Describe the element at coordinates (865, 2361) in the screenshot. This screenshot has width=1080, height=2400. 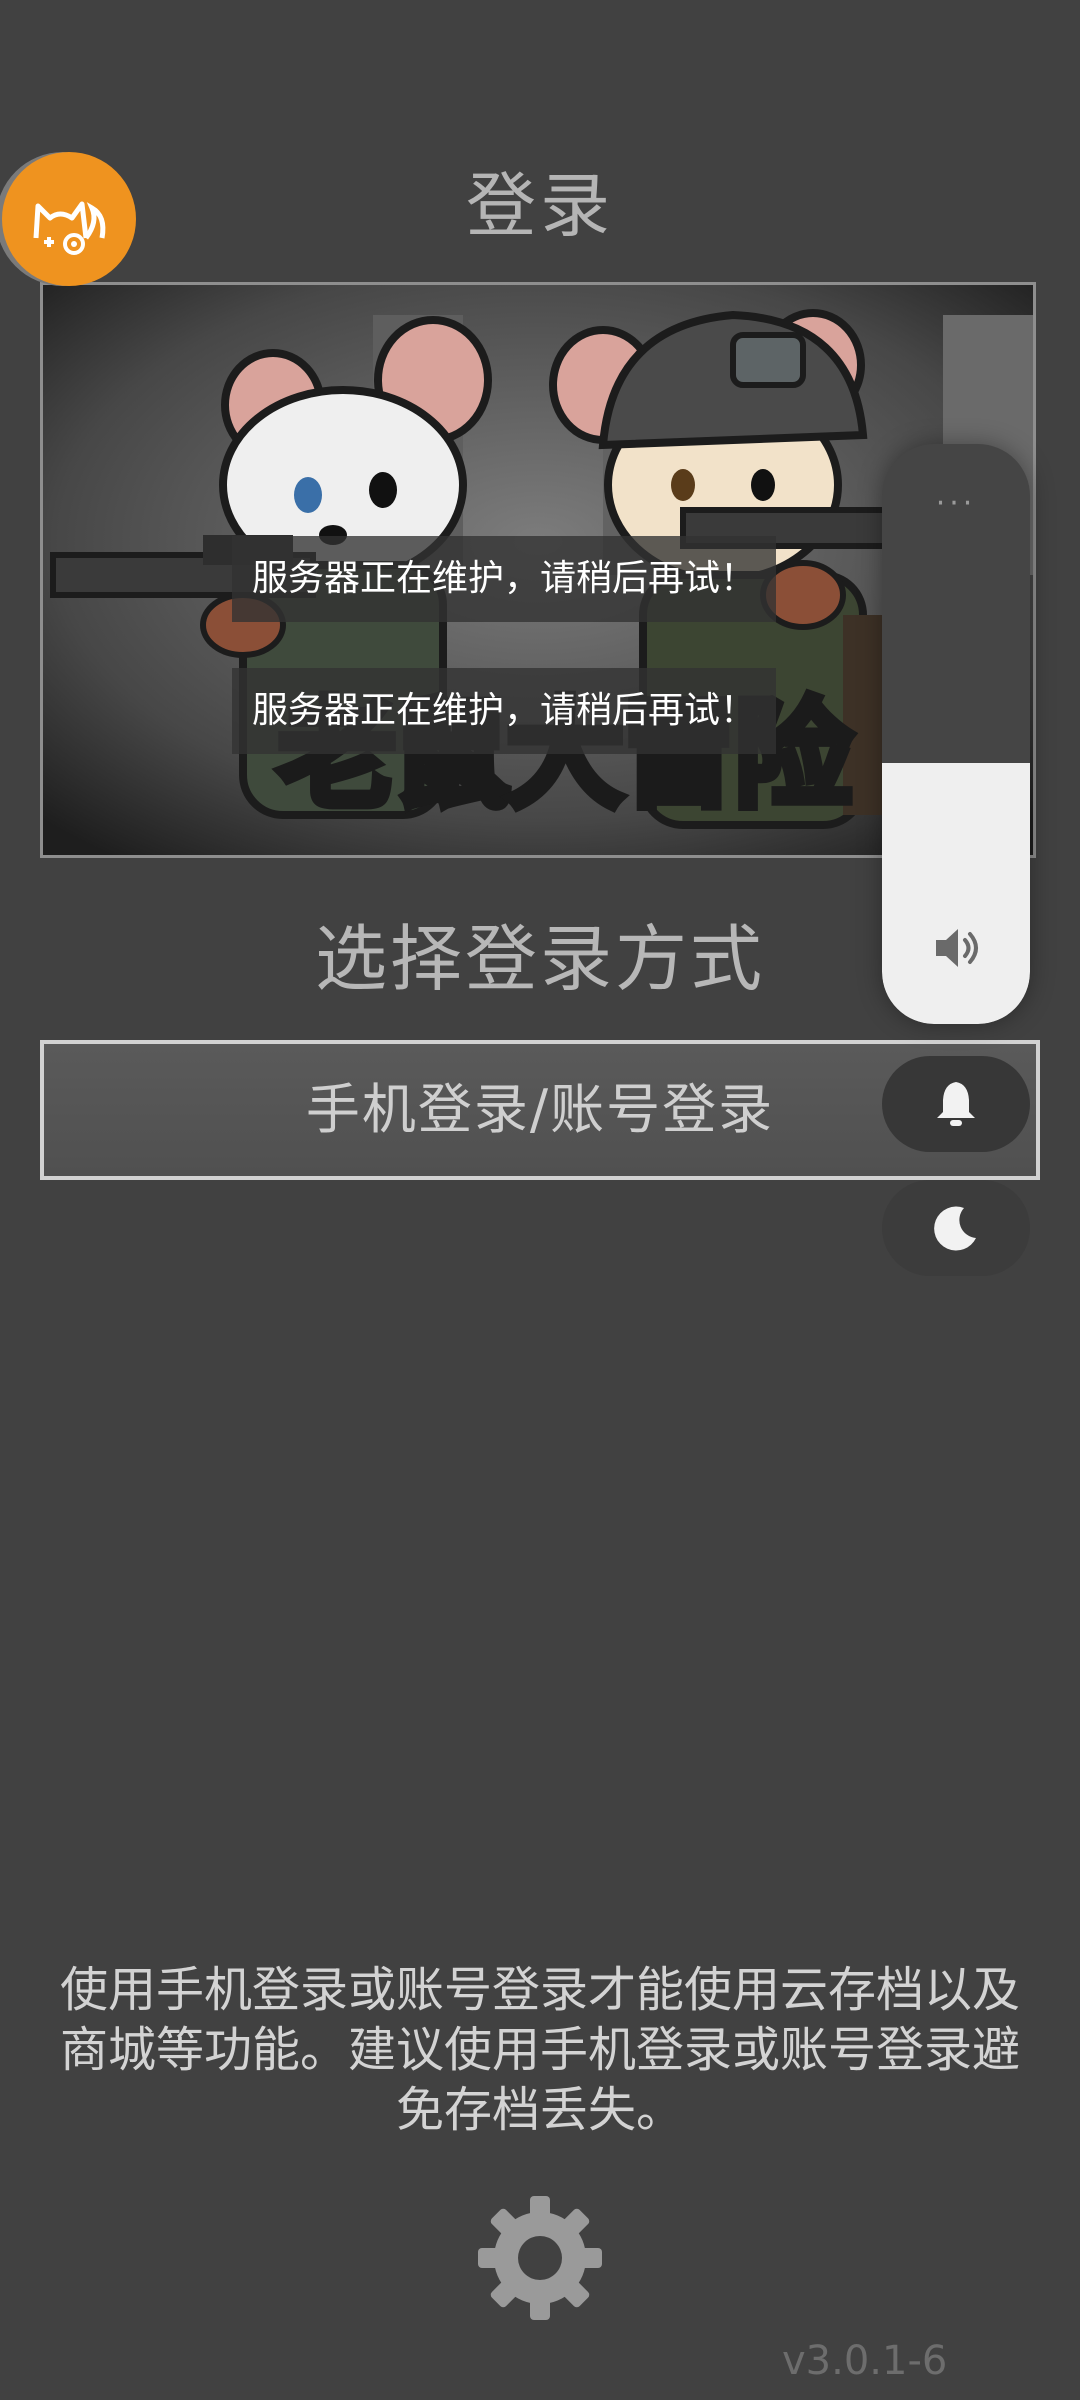
I see `version-label: v3.0.1-6` at that location.